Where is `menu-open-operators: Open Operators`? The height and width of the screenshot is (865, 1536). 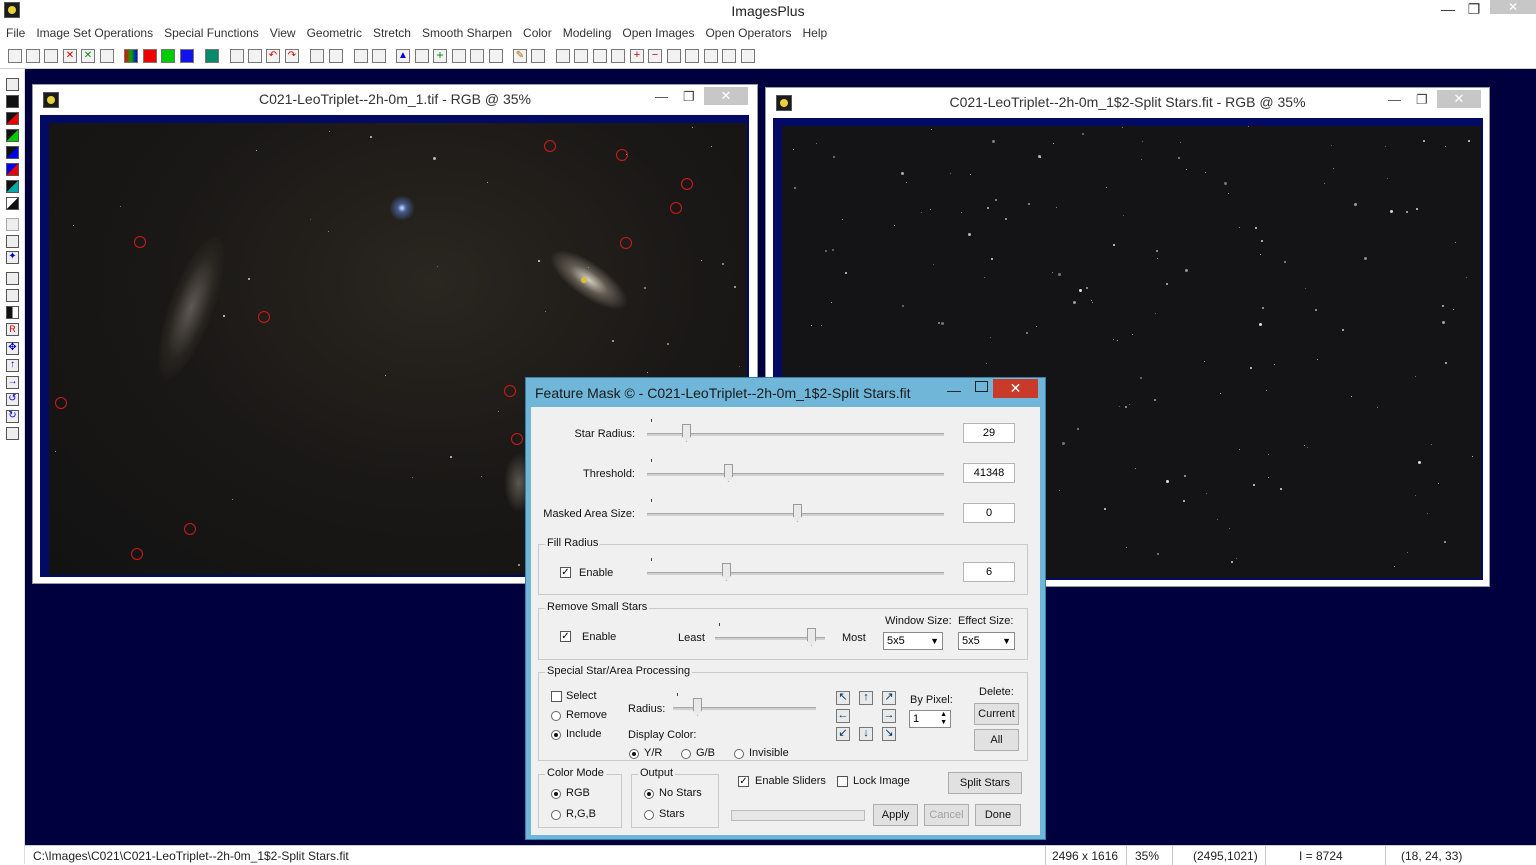 menu-open-operators: Open Operators is located at coordinates (747, 34).